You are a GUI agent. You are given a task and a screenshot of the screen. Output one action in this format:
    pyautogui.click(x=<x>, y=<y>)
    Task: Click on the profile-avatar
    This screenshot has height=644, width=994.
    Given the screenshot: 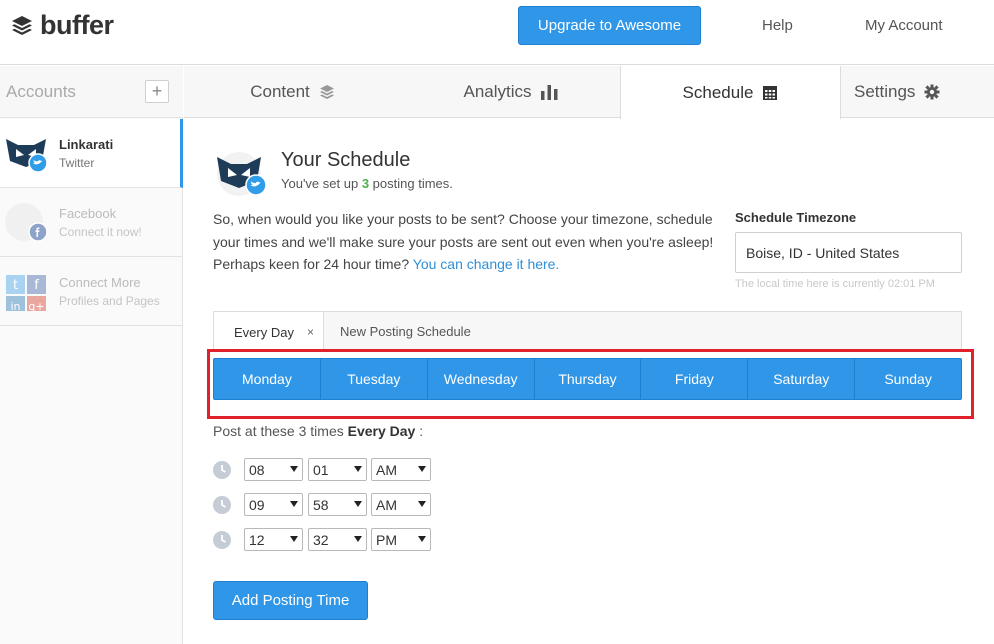 What is the action you would take?
    pyautogui.click(x=242, y=174)
    